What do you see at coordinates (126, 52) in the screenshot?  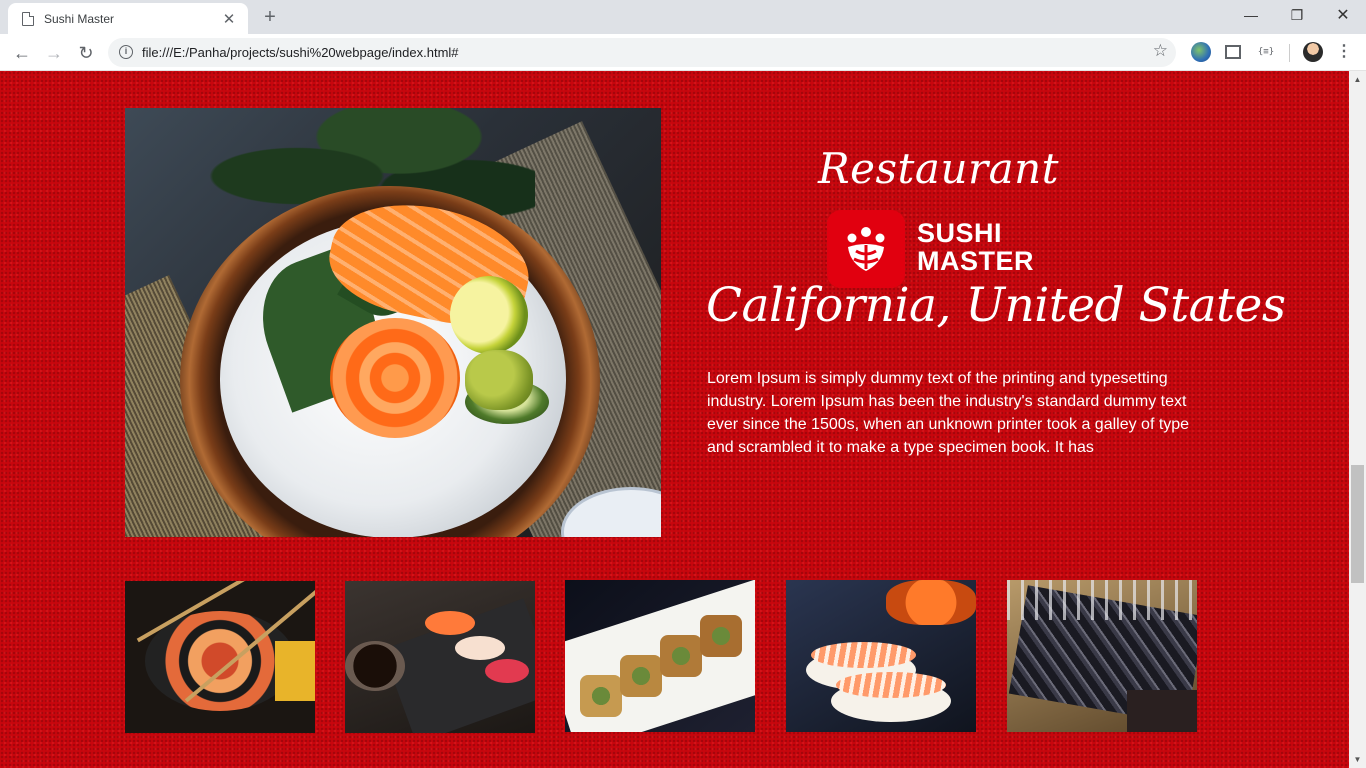 I see `info-icon: i` at bounding box center [126, 52].